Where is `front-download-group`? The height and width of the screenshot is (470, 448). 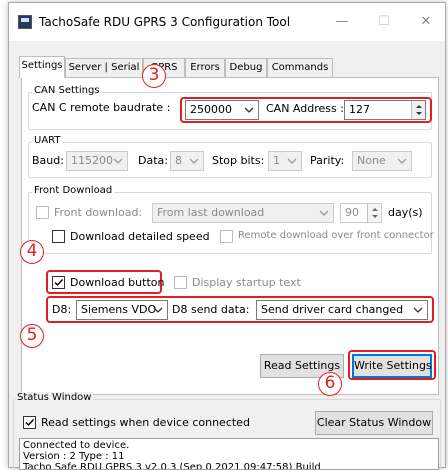 front-download-group is located at coordinates (230, 223).